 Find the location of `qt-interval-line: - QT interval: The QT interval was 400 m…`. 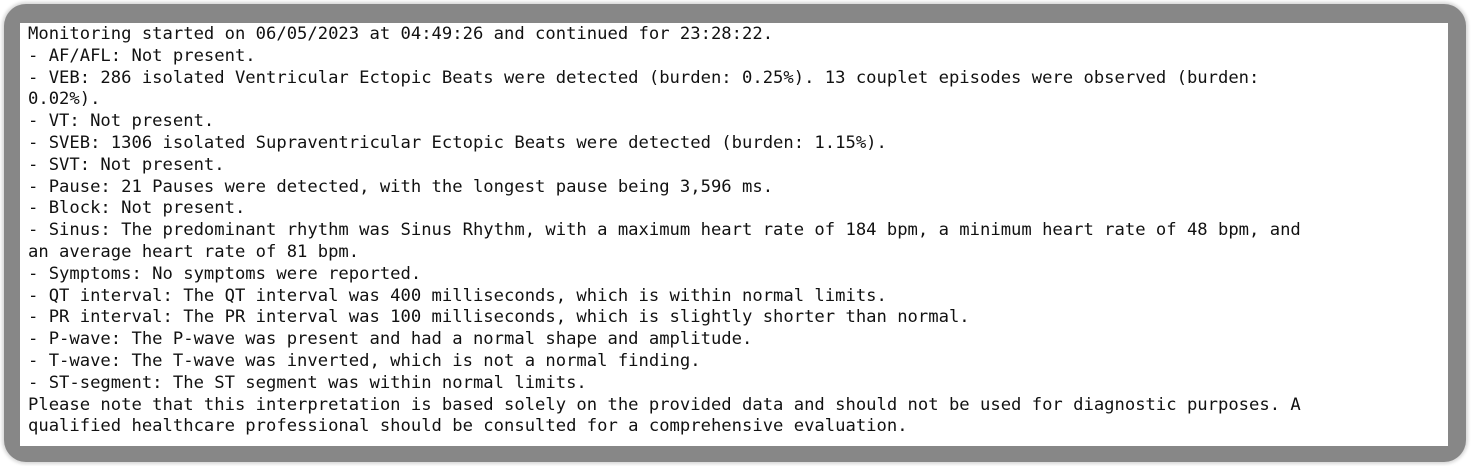

qt-interval-line: - QT interval: The QT interval was 400 m… is located at coordinates (457, 295).